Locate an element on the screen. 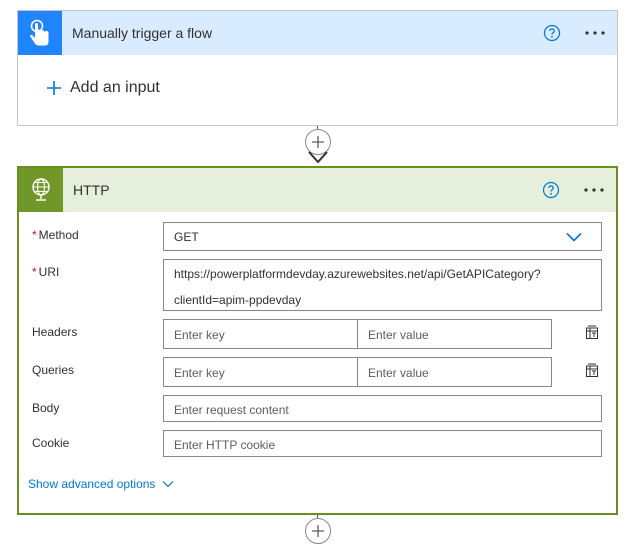 This screenshot has width=636, height=546. insert-step-button is located at coordinates (318, 531).